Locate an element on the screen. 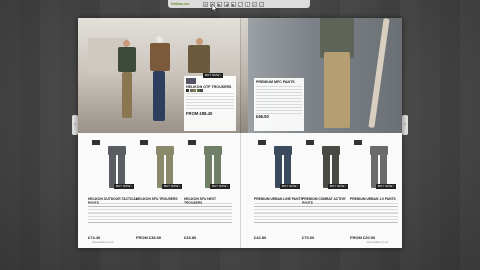 This screenshot has height=270, width=480. share-button: ✉ is located at coordinates (254, 4).